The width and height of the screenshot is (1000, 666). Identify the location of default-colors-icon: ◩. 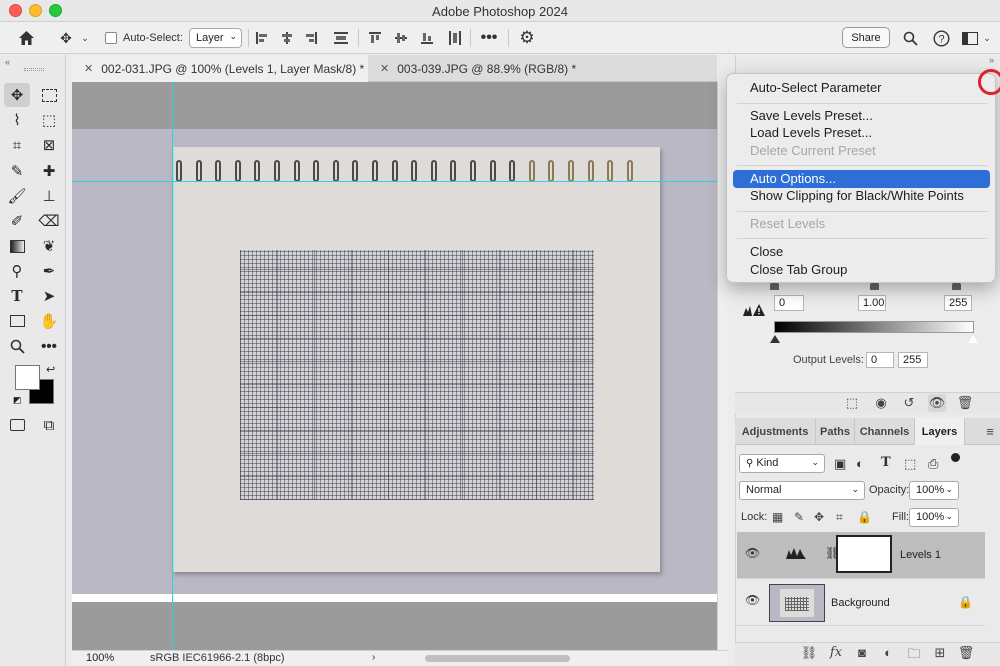
(17, 400).